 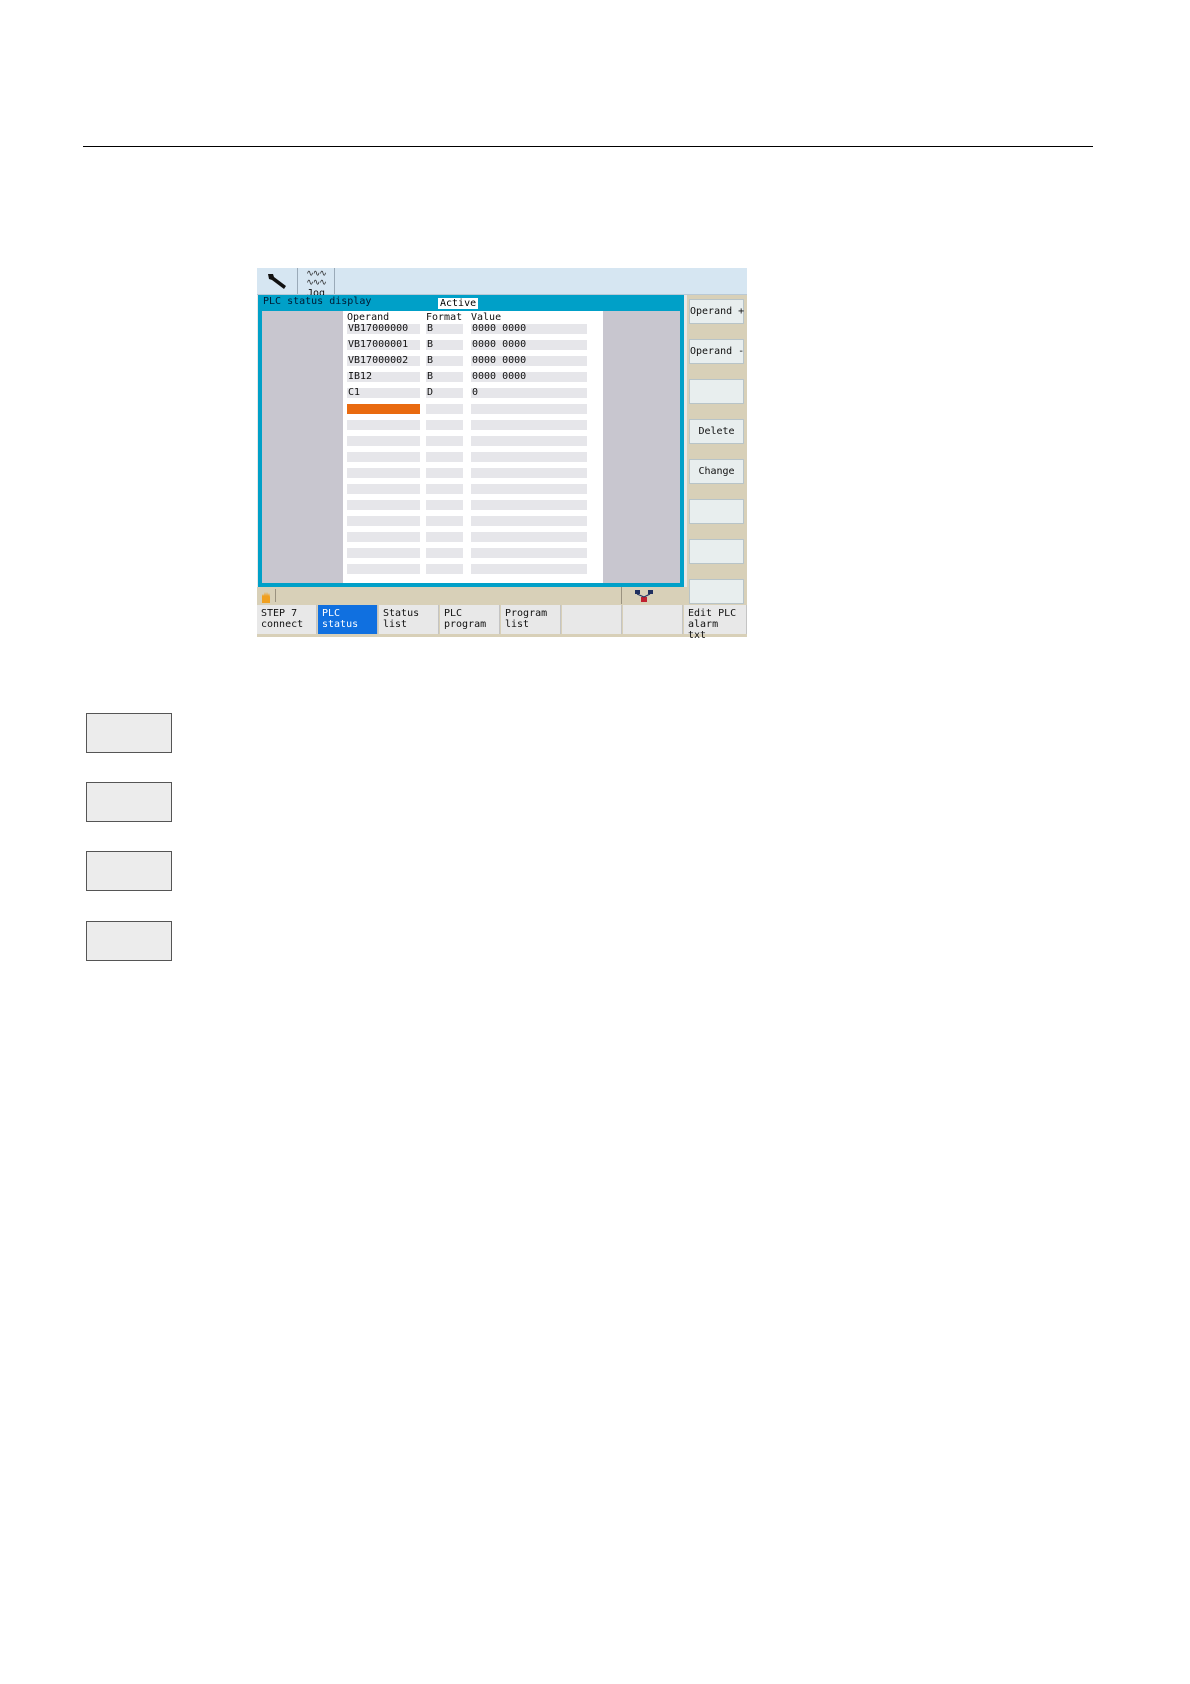 What do you see at coordinates (715, 623) in the screenshot?
I see `hsoftkey-8: Edit PLC alarm txt` at bounding box center [715, 623].